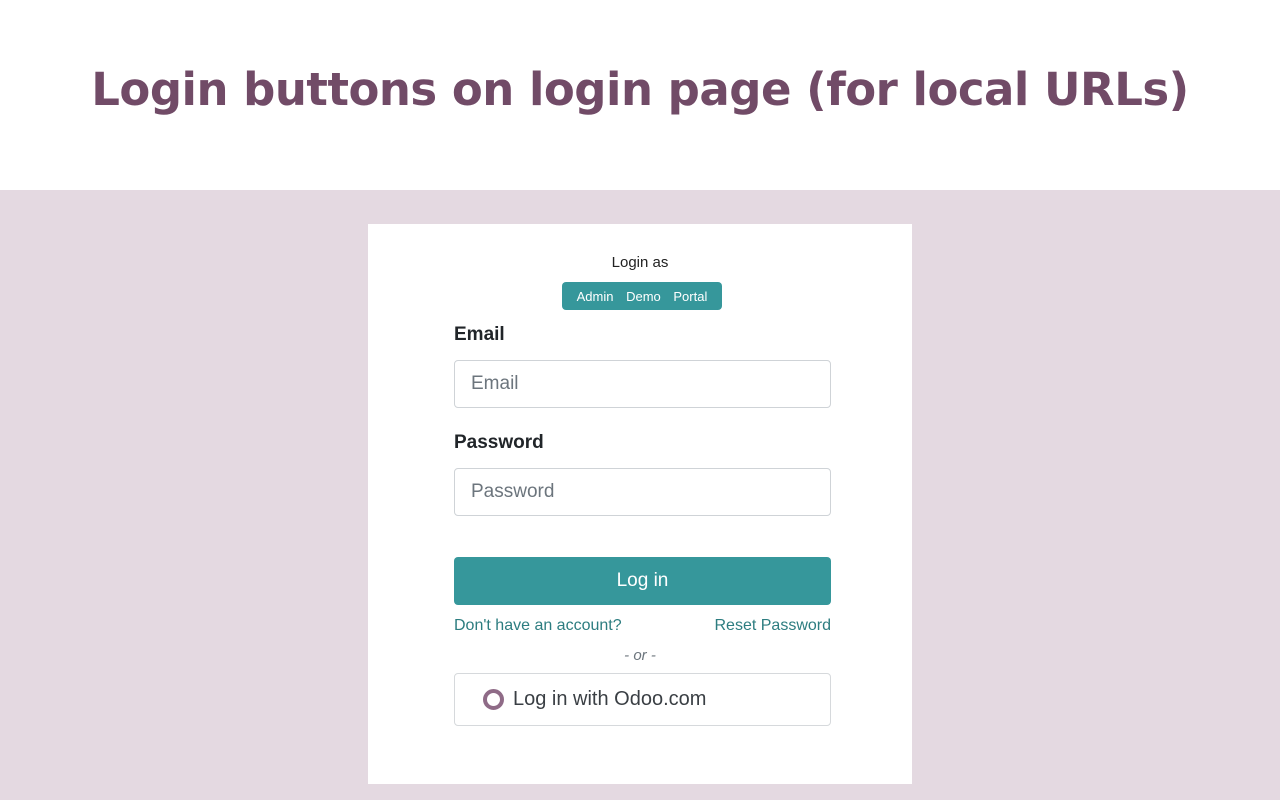 The width and height of the screenshot is (1280, 800). I want to click on quick-login-button-group: Admin Demo Portal, so click(642, 296).